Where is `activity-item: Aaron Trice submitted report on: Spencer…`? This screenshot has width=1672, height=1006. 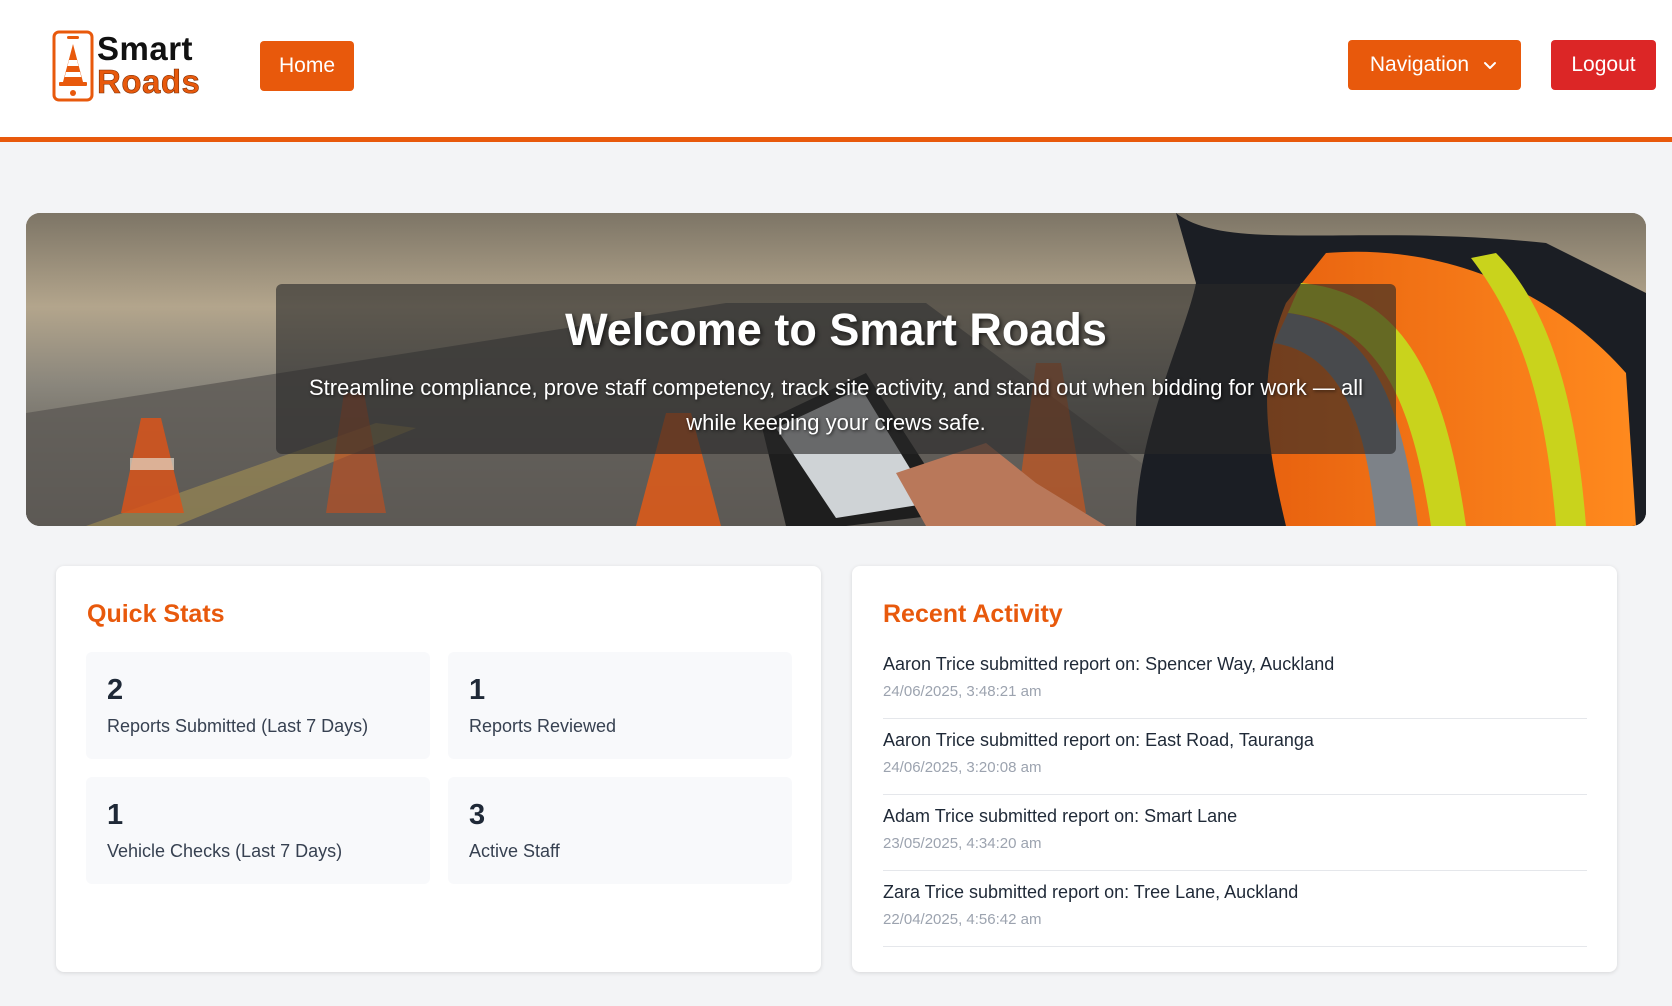 activity-item: Aaron Trice submitted report on: Spencer… is located at coordinates (1235, 681).